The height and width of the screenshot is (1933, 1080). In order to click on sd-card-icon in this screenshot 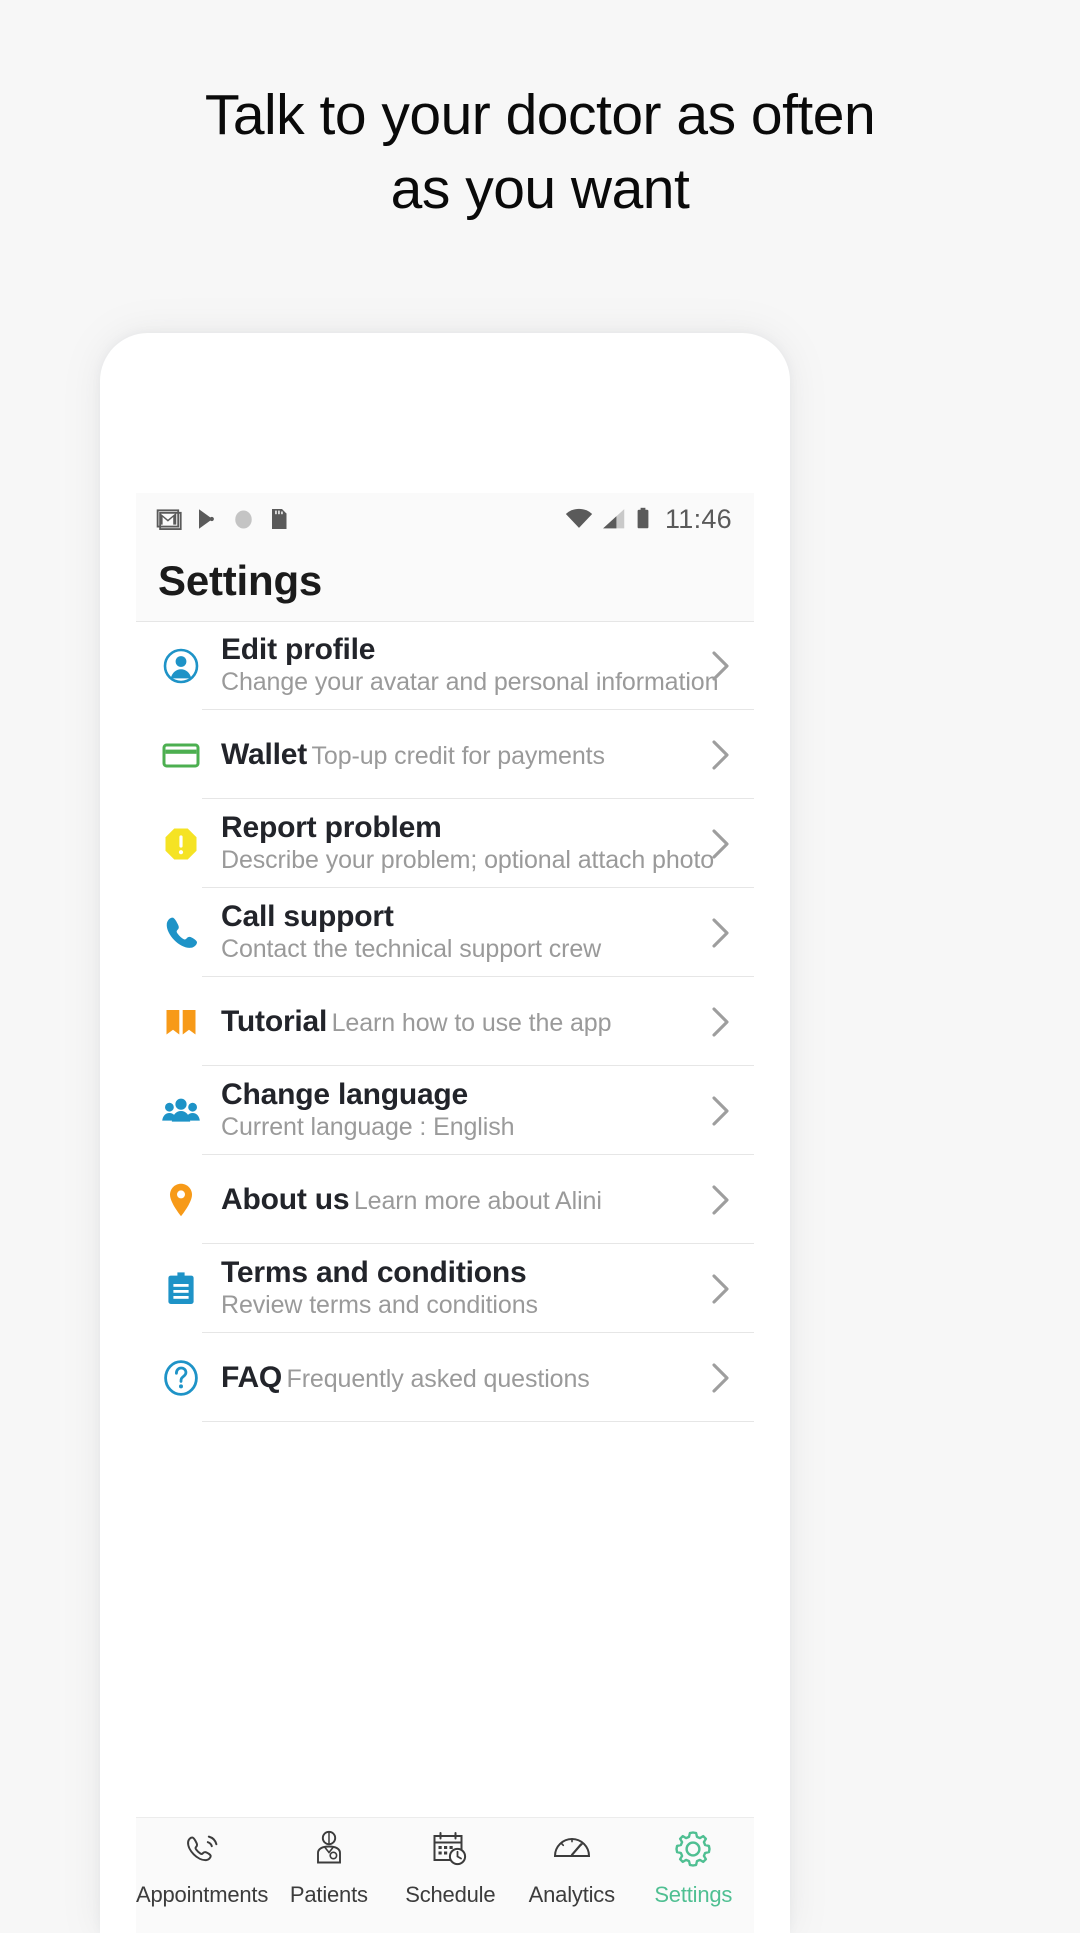, I will do `click(279, 519)`.